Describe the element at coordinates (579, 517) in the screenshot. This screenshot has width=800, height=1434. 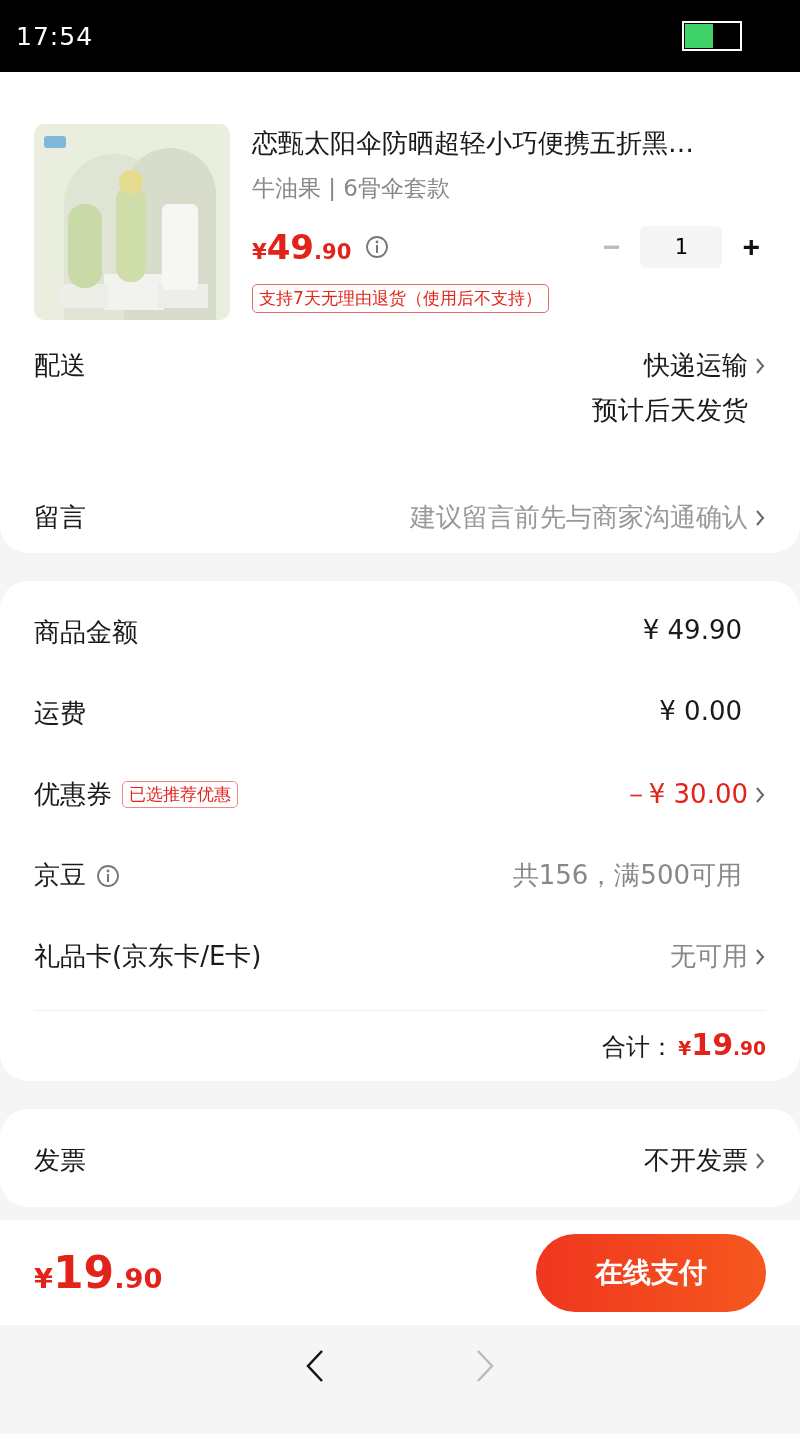
I see `row-value: 建议留言前先与商家沟通确认` at that location.